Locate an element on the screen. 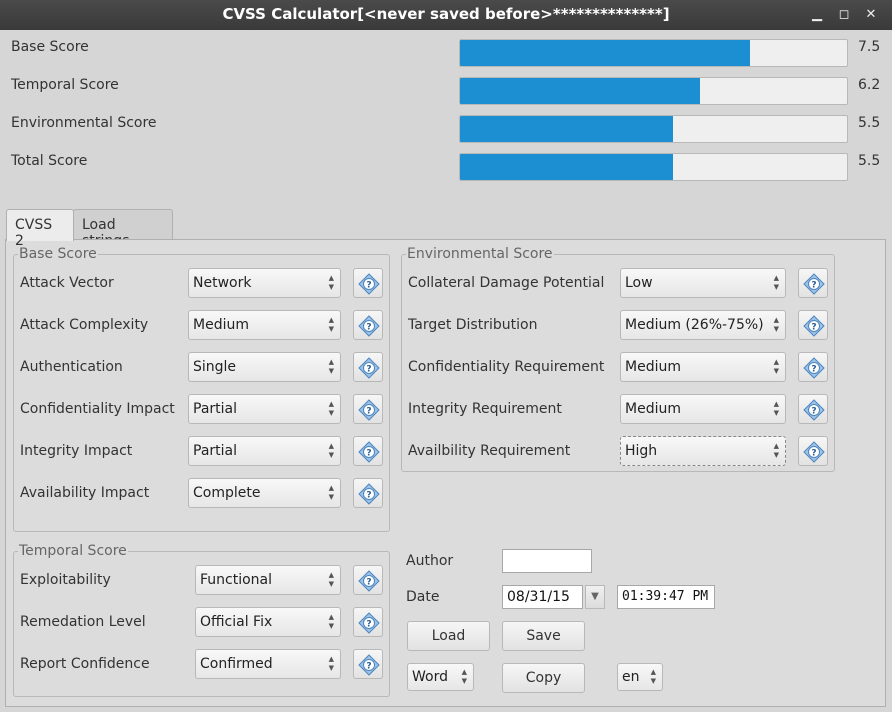  remediation-level-select: Official Fix ▲ ▼ is located at coordinates (268, 622).